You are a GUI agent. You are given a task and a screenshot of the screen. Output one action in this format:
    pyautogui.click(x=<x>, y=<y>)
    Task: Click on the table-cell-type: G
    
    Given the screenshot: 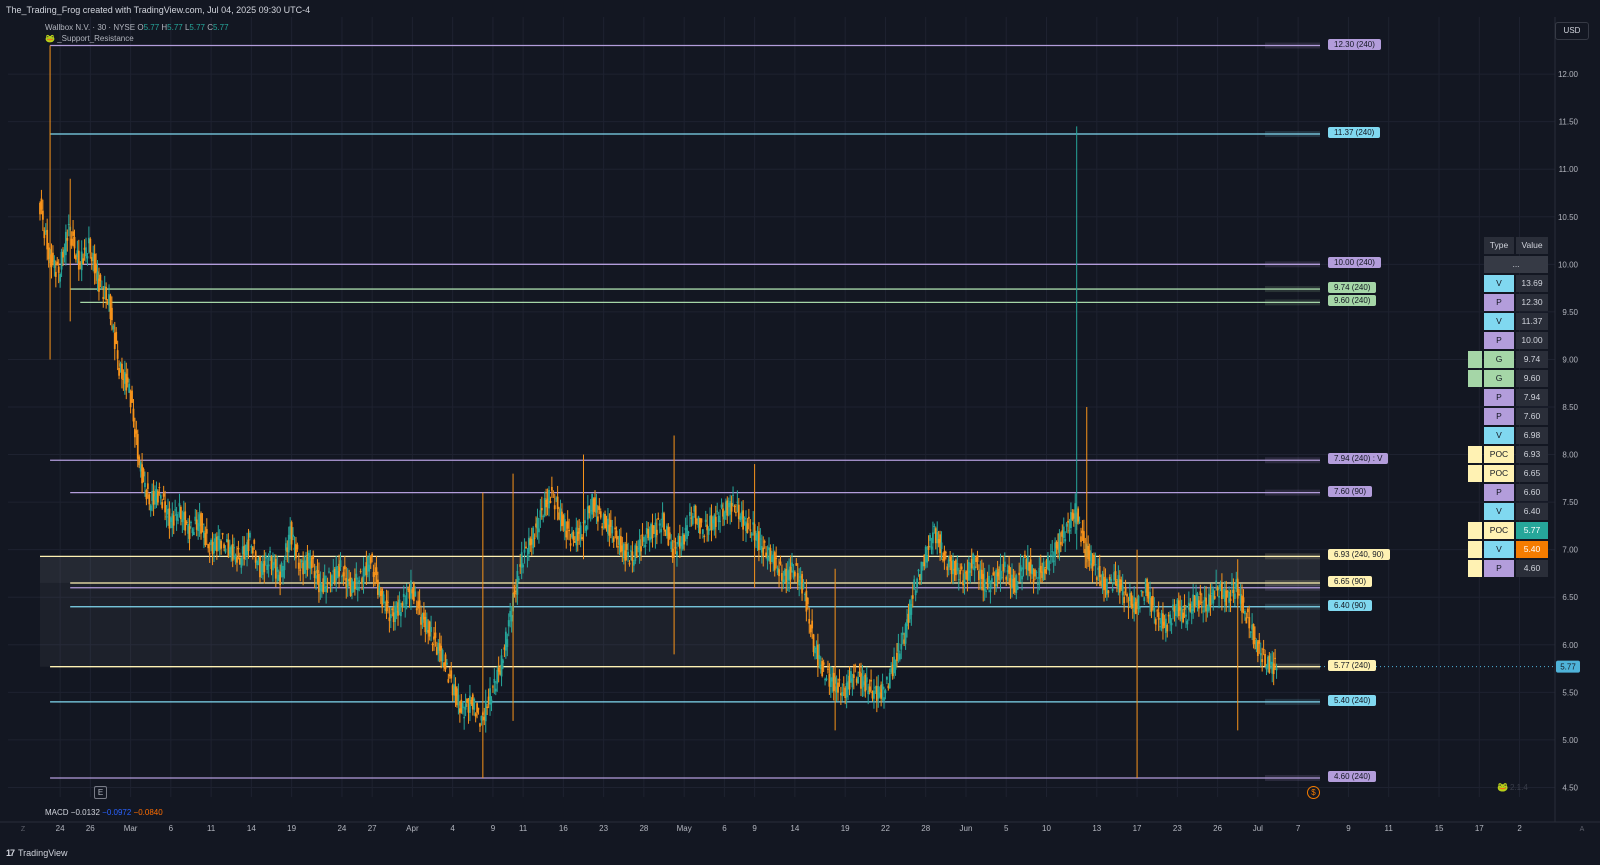 What is the action you would take?
    pyautogui.click(x=1499, y=359)
    